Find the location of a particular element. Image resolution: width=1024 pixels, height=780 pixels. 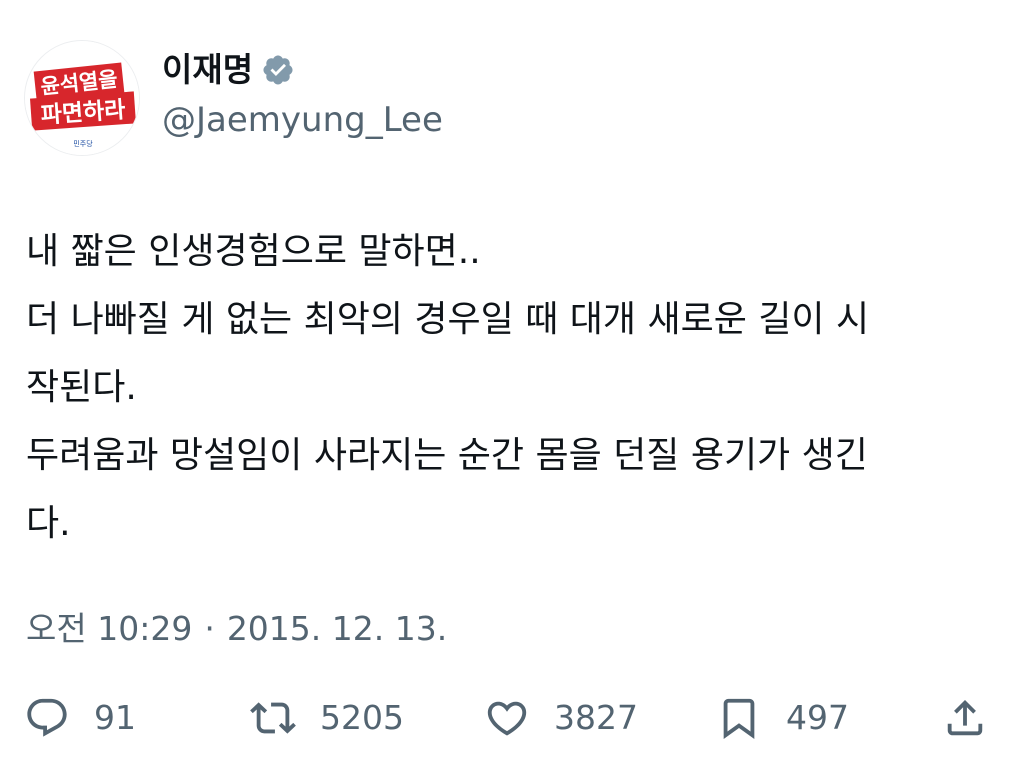

tweet-time: 오전 10:29 is located at coordinates (109, 628).